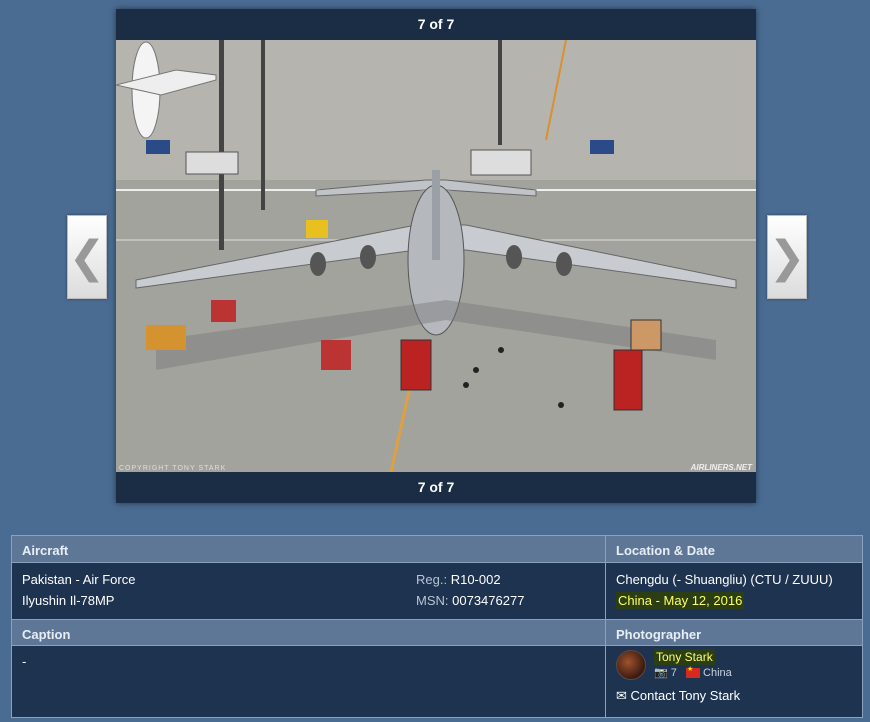  I want to click on aircraft-header: Aircraft, so click(308, 549).